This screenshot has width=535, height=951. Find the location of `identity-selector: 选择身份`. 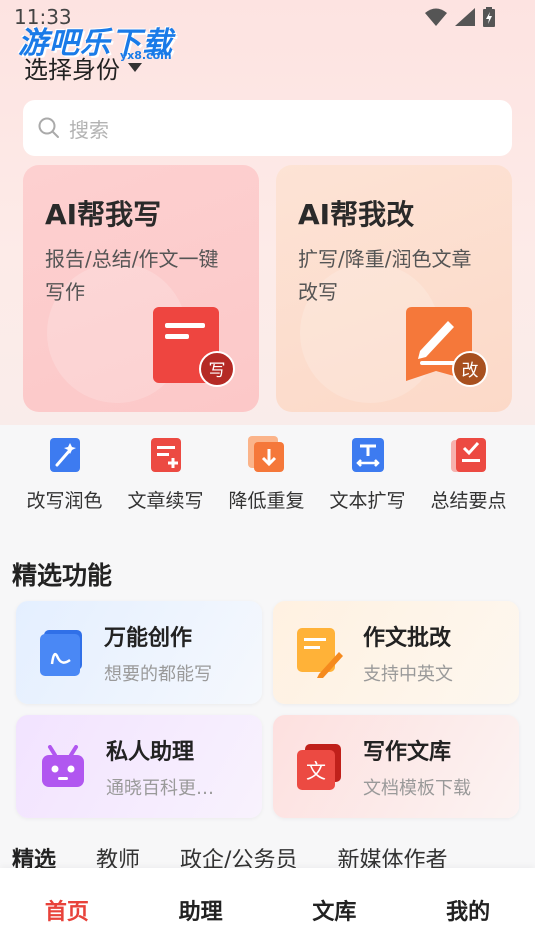

identity-selector: 选择身份 is located at coordinates (83, 67).